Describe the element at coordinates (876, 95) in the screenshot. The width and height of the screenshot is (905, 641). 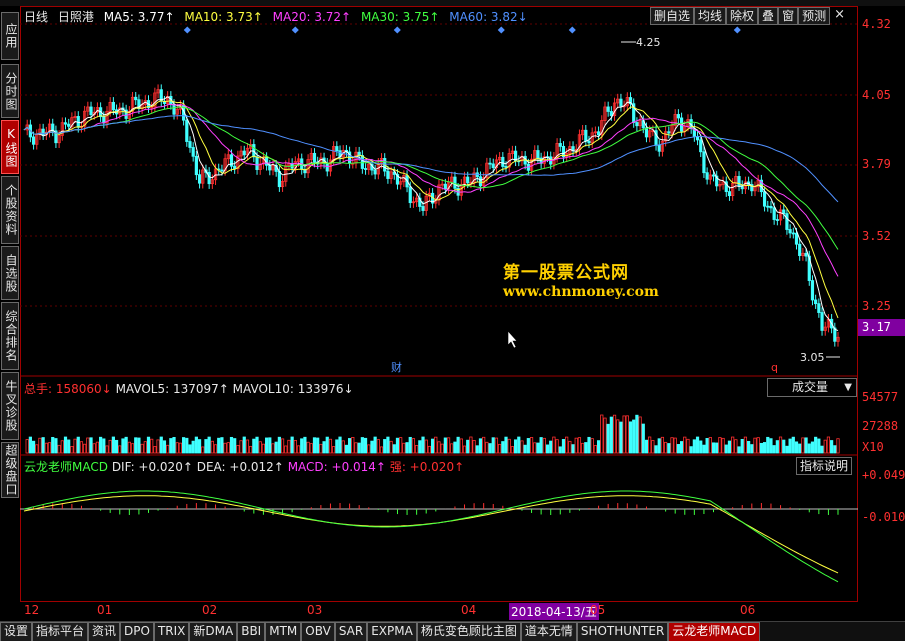
I see `price-label: 4.05` at that location.